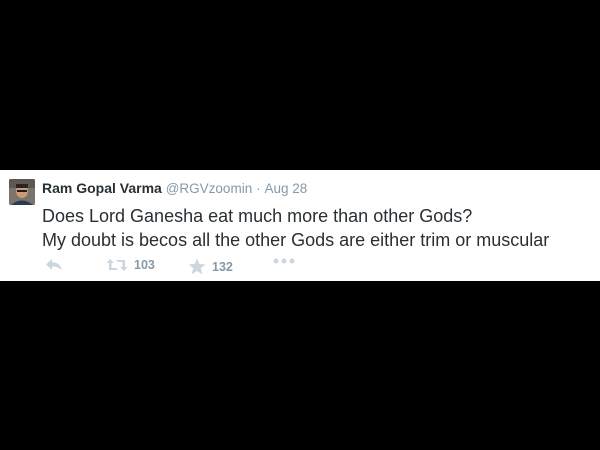 Image resolution: width=600 pixels, height=450 pixels. I want to click on more-button, so click(284, 261).